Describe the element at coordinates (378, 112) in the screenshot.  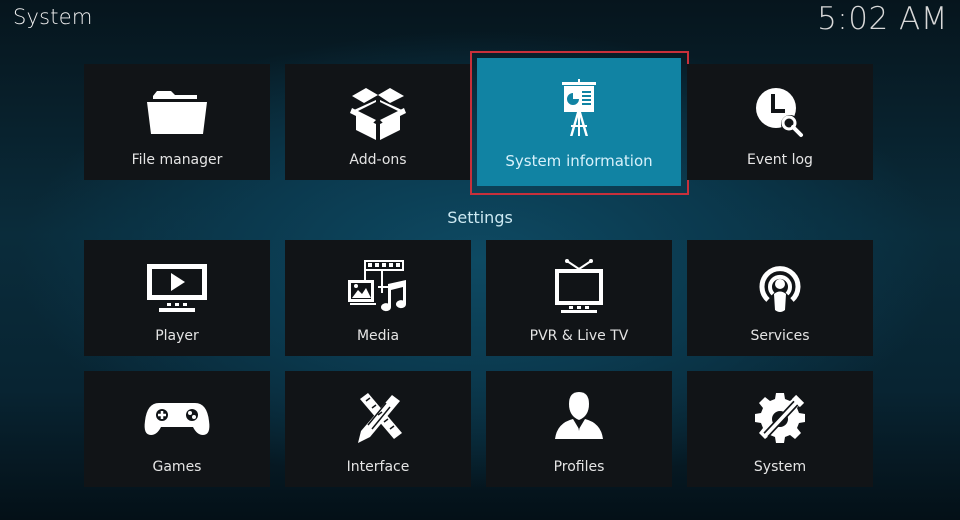
I see `open-box-icon` at that location.